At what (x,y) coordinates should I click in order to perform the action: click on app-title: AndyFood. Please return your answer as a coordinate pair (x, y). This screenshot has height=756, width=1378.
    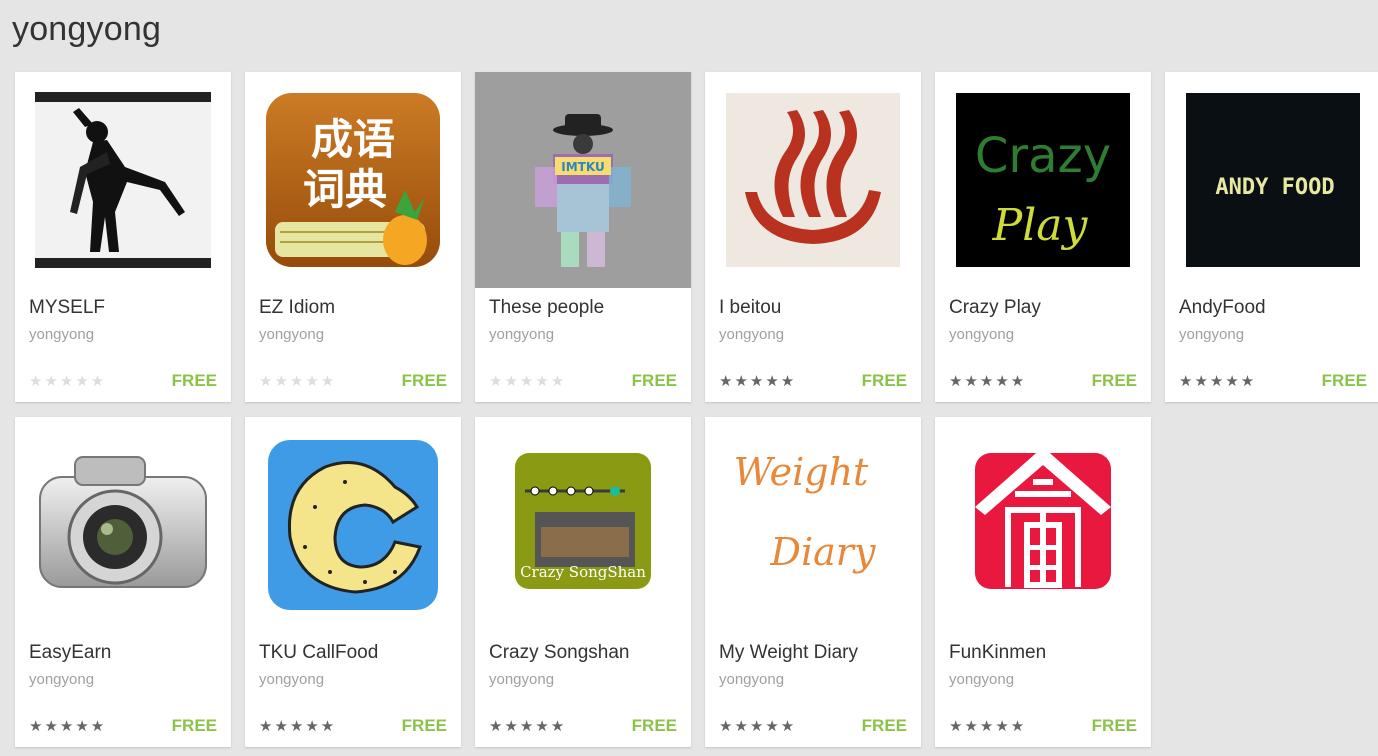
    Looking at the image, I should click on (1222, 308).